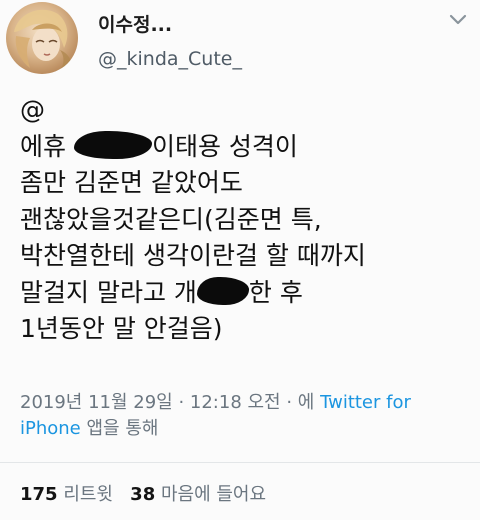 The height and width of the screenshot is (520, 480). Describe the element at coordinates (245, 110) in the screenshot. I see `tweet-line-1: @` at that location.